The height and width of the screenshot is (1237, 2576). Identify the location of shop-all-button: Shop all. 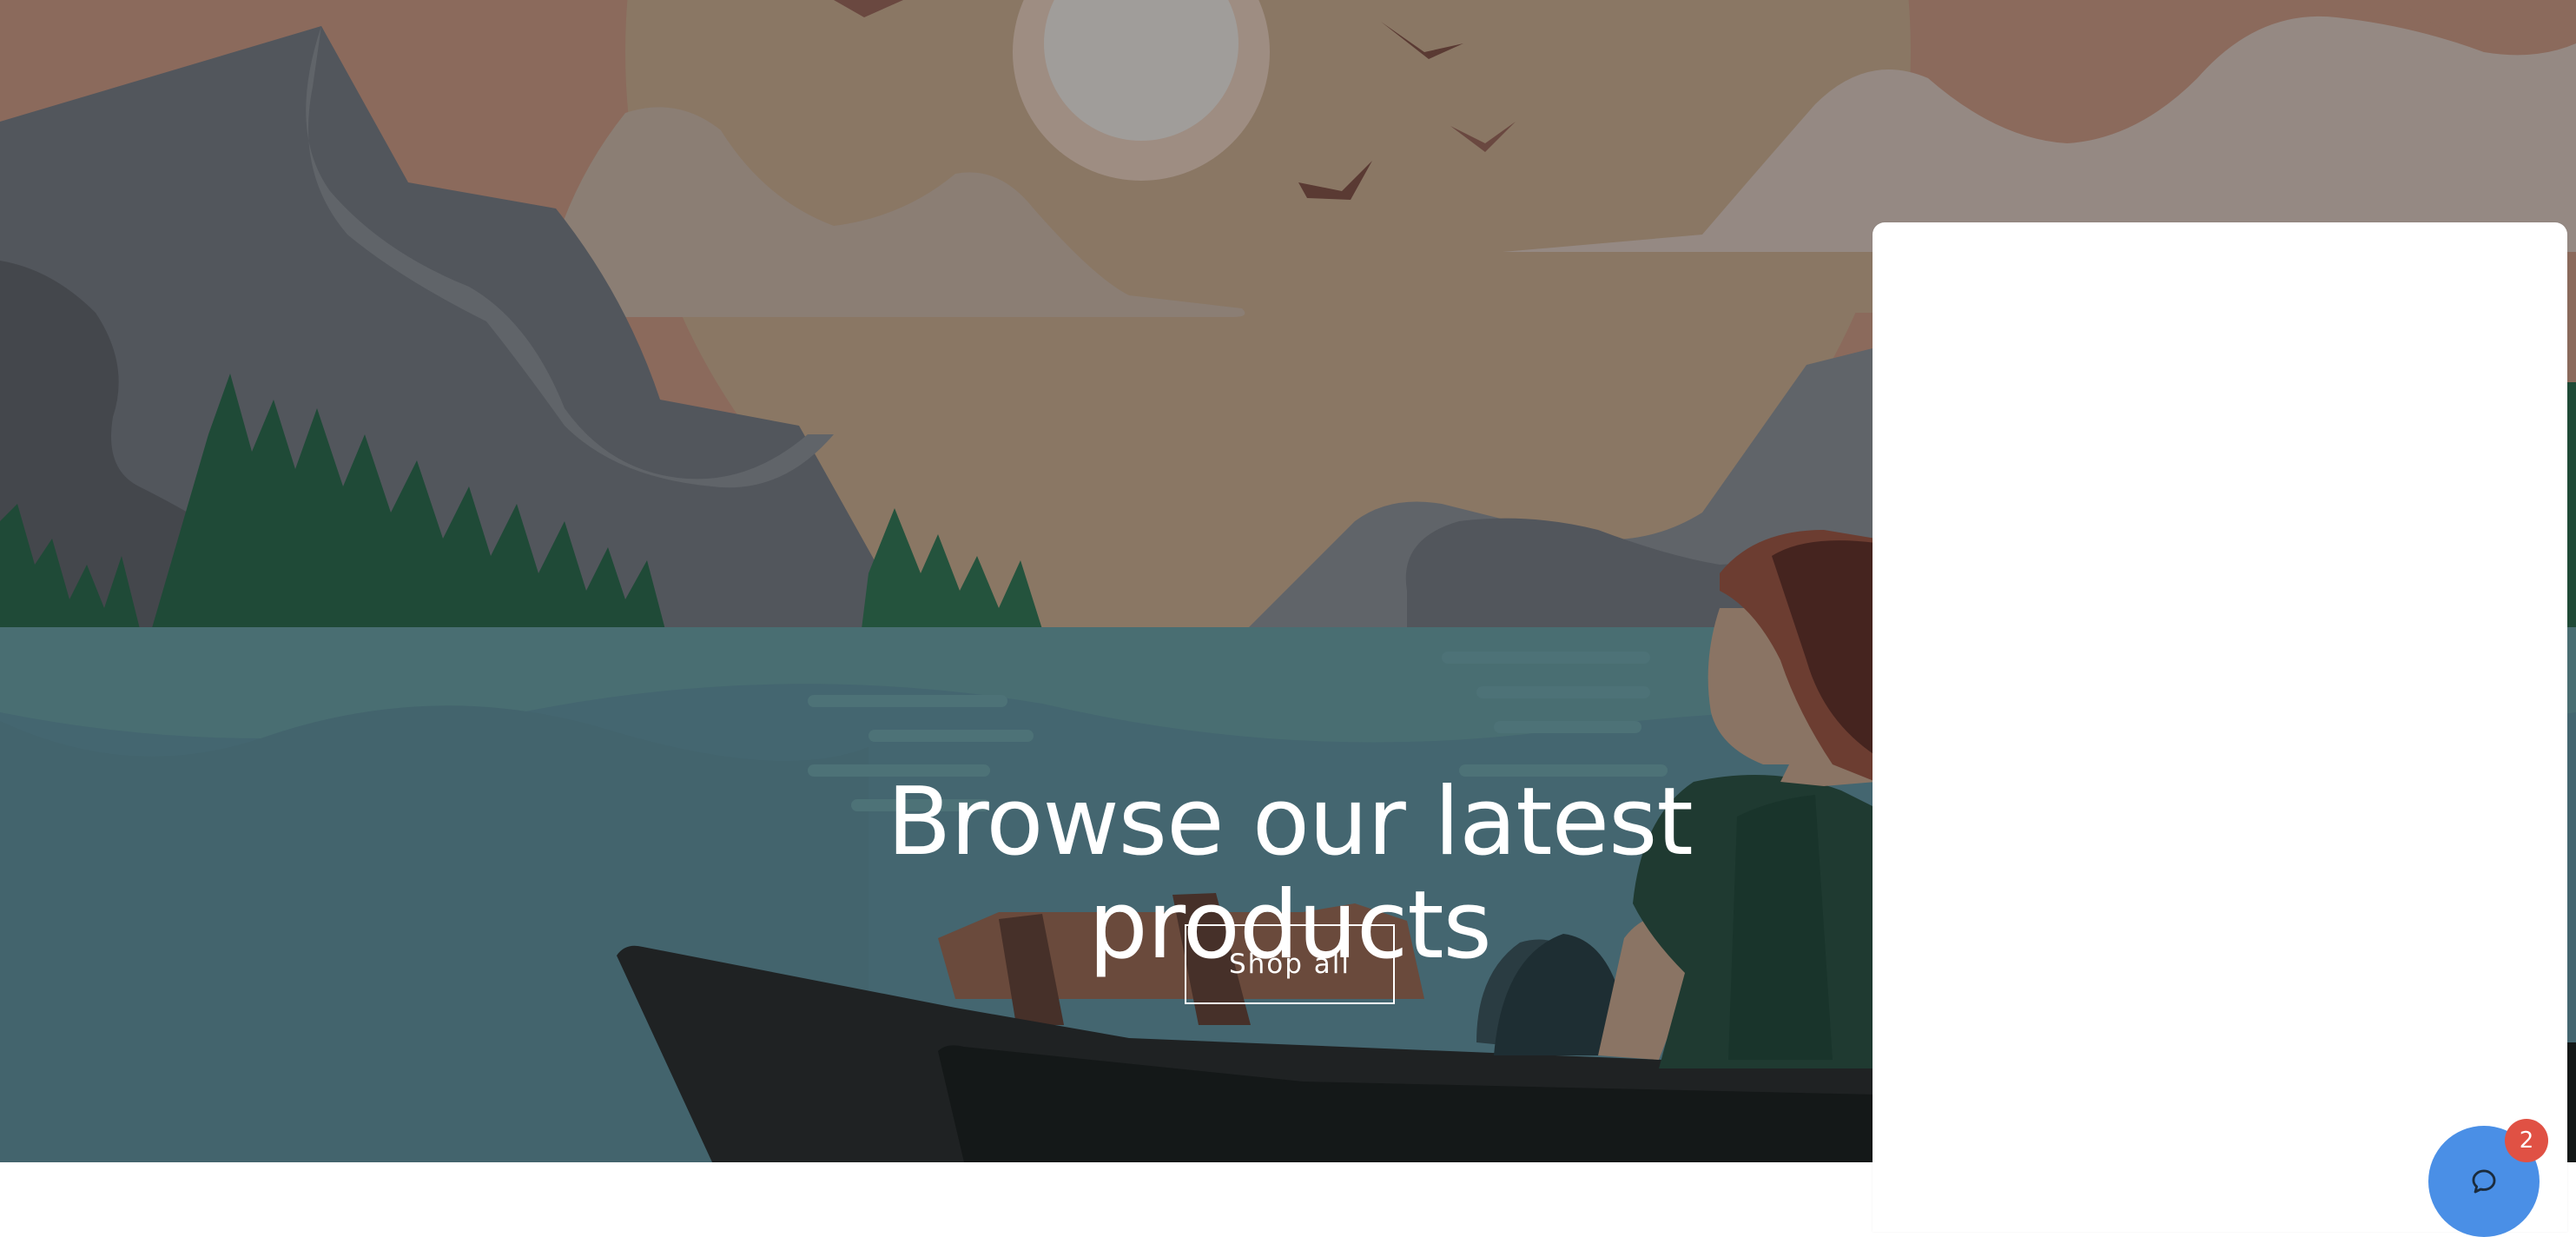
(1290, 964).